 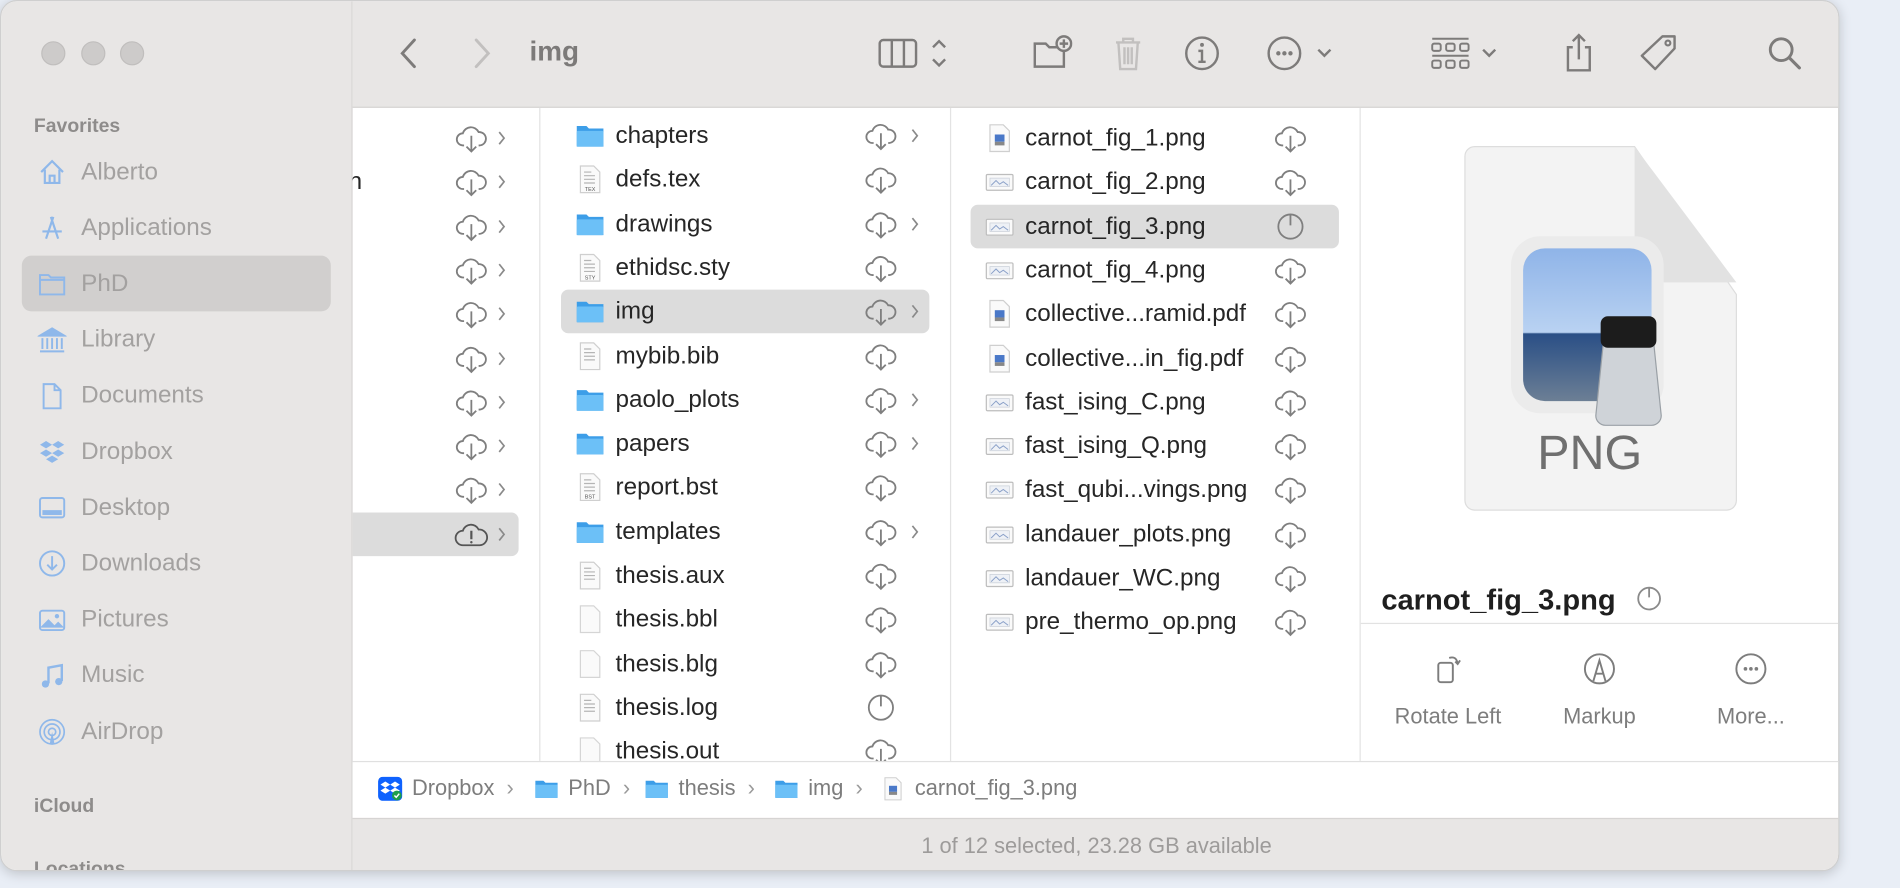 I want to click on list-item: carnot_fig_2.png, so click(x=1155, y=182).